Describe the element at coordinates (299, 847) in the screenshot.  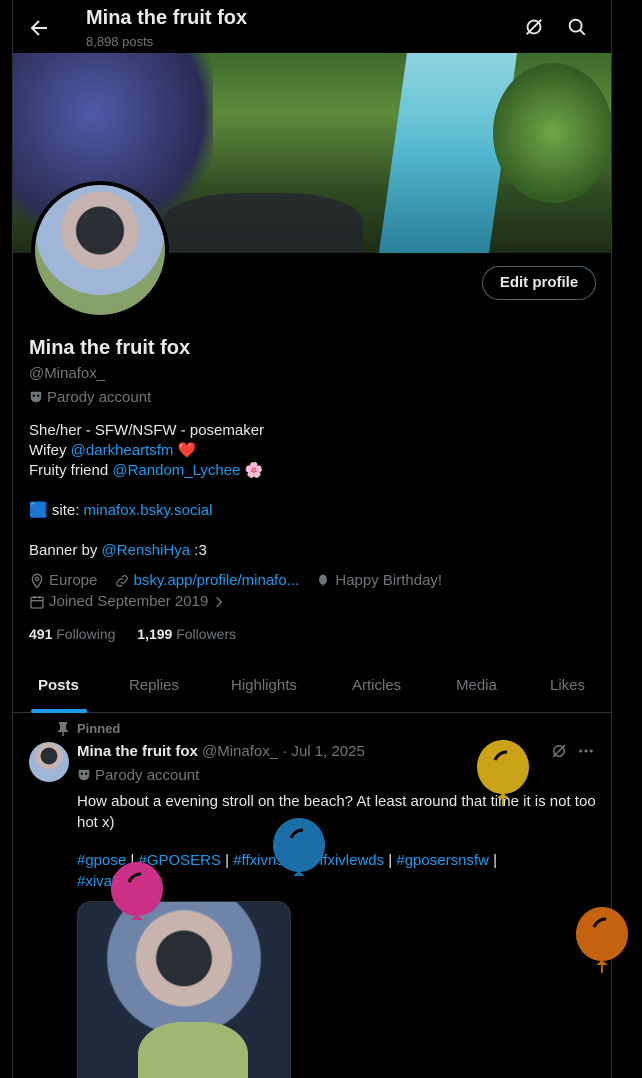
I see `birthday-balloon-blue` at that location.